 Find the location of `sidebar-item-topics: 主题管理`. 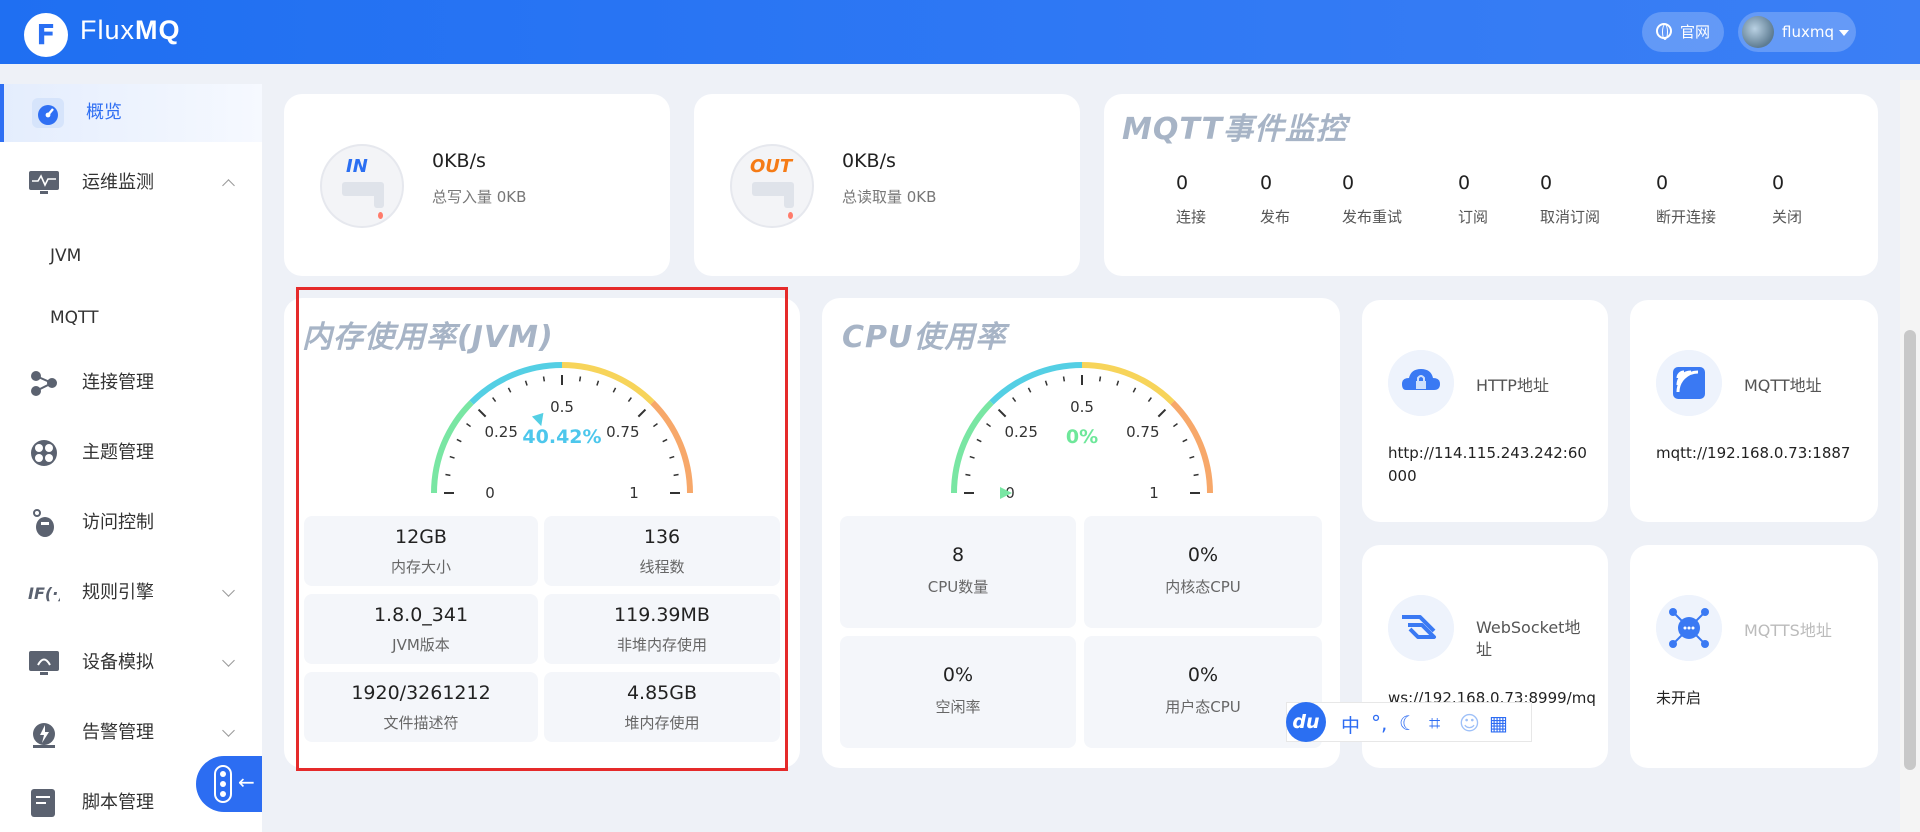

sidebar-item-topics: 主题管理 is located at coordinates (131, 453).